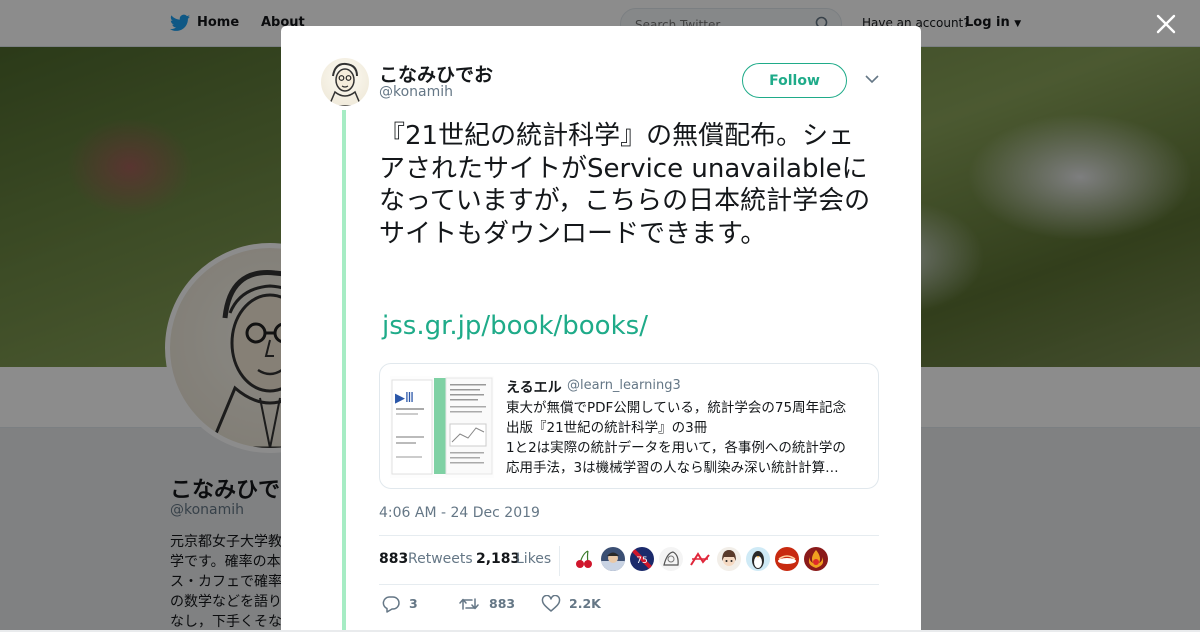 The image size is (1200, 632). I want to click on follow-button: Follow, so click(794, 80).